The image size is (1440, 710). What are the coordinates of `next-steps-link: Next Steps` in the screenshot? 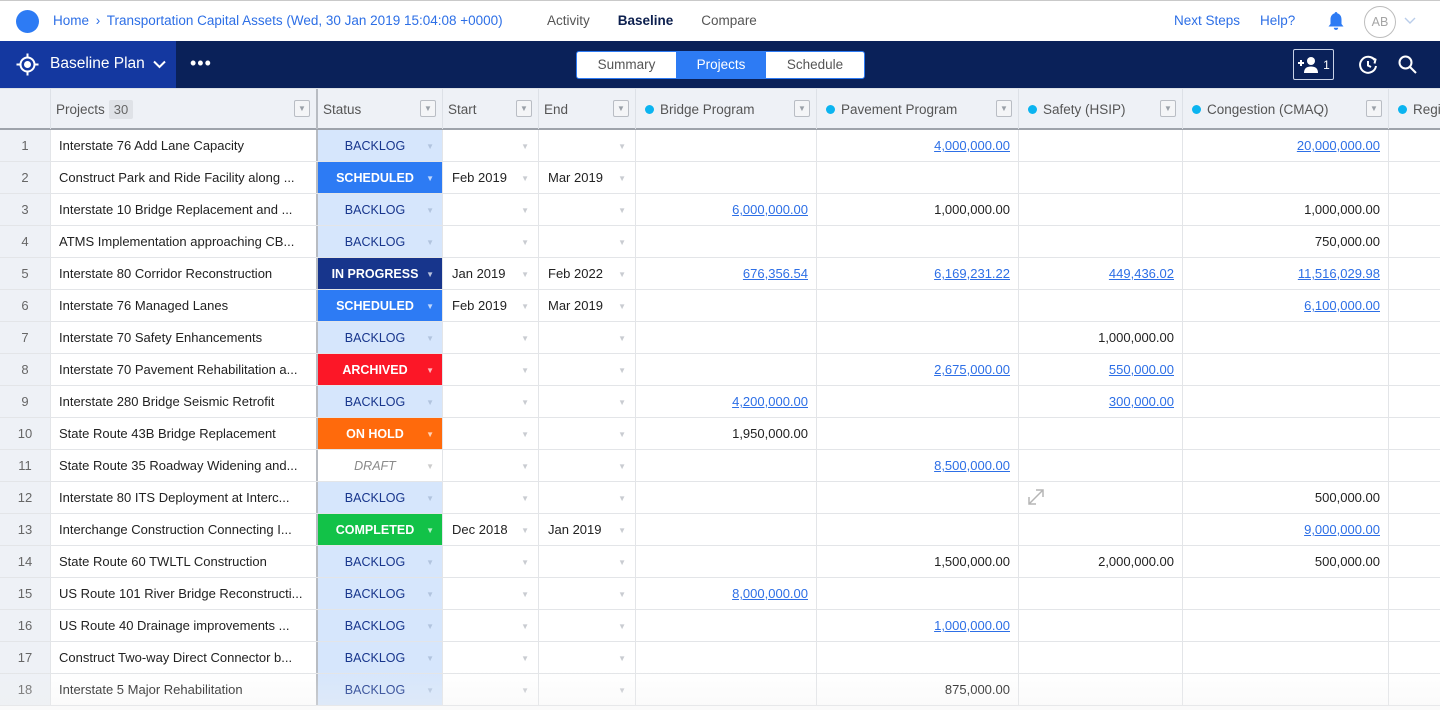 It's located at (1207, 20).